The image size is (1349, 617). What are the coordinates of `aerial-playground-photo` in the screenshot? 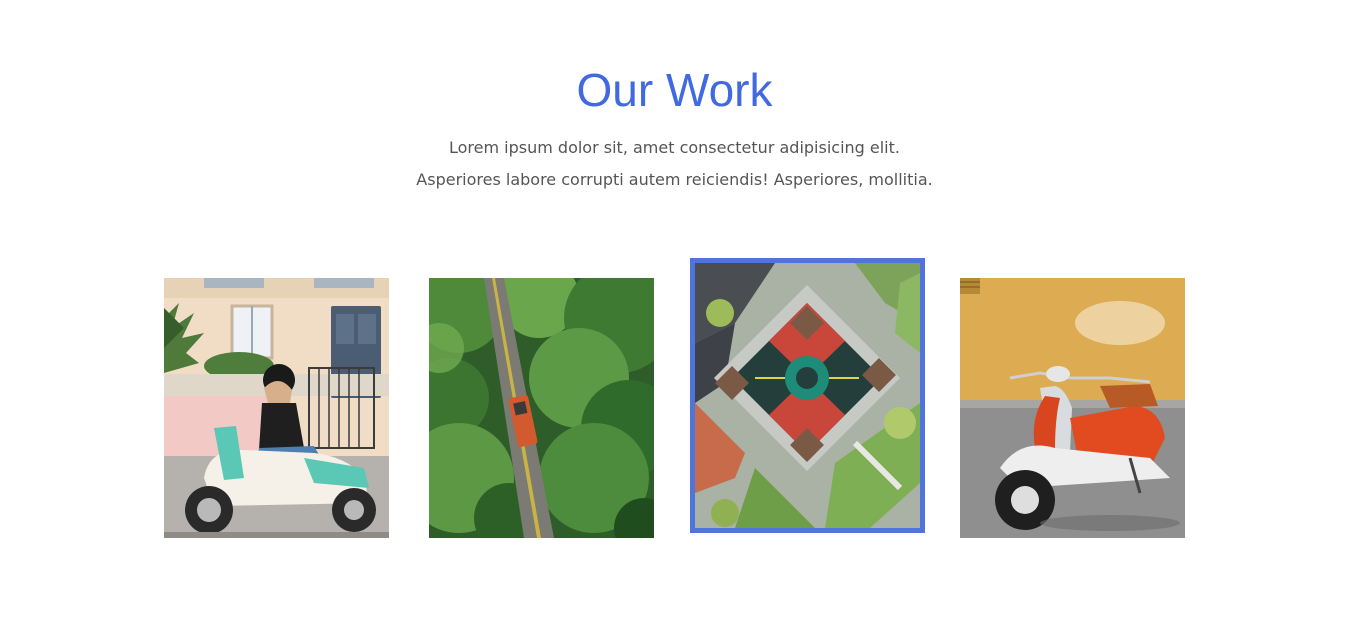 It's located at (807, 395).